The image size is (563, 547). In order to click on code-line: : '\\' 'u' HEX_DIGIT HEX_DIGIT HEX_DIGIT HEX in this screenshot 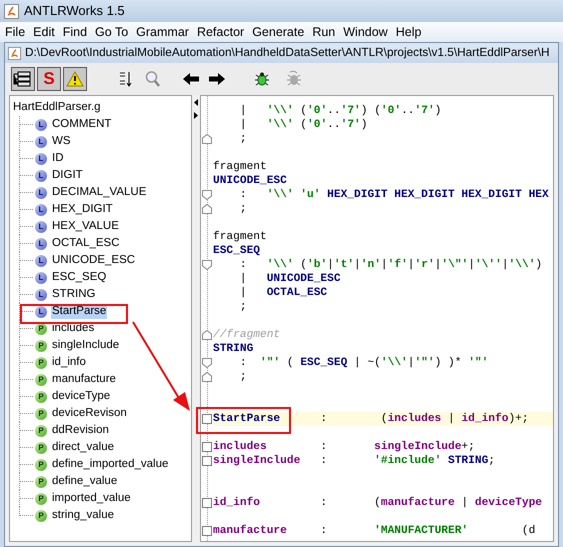, I will do `click(394, 195)`.